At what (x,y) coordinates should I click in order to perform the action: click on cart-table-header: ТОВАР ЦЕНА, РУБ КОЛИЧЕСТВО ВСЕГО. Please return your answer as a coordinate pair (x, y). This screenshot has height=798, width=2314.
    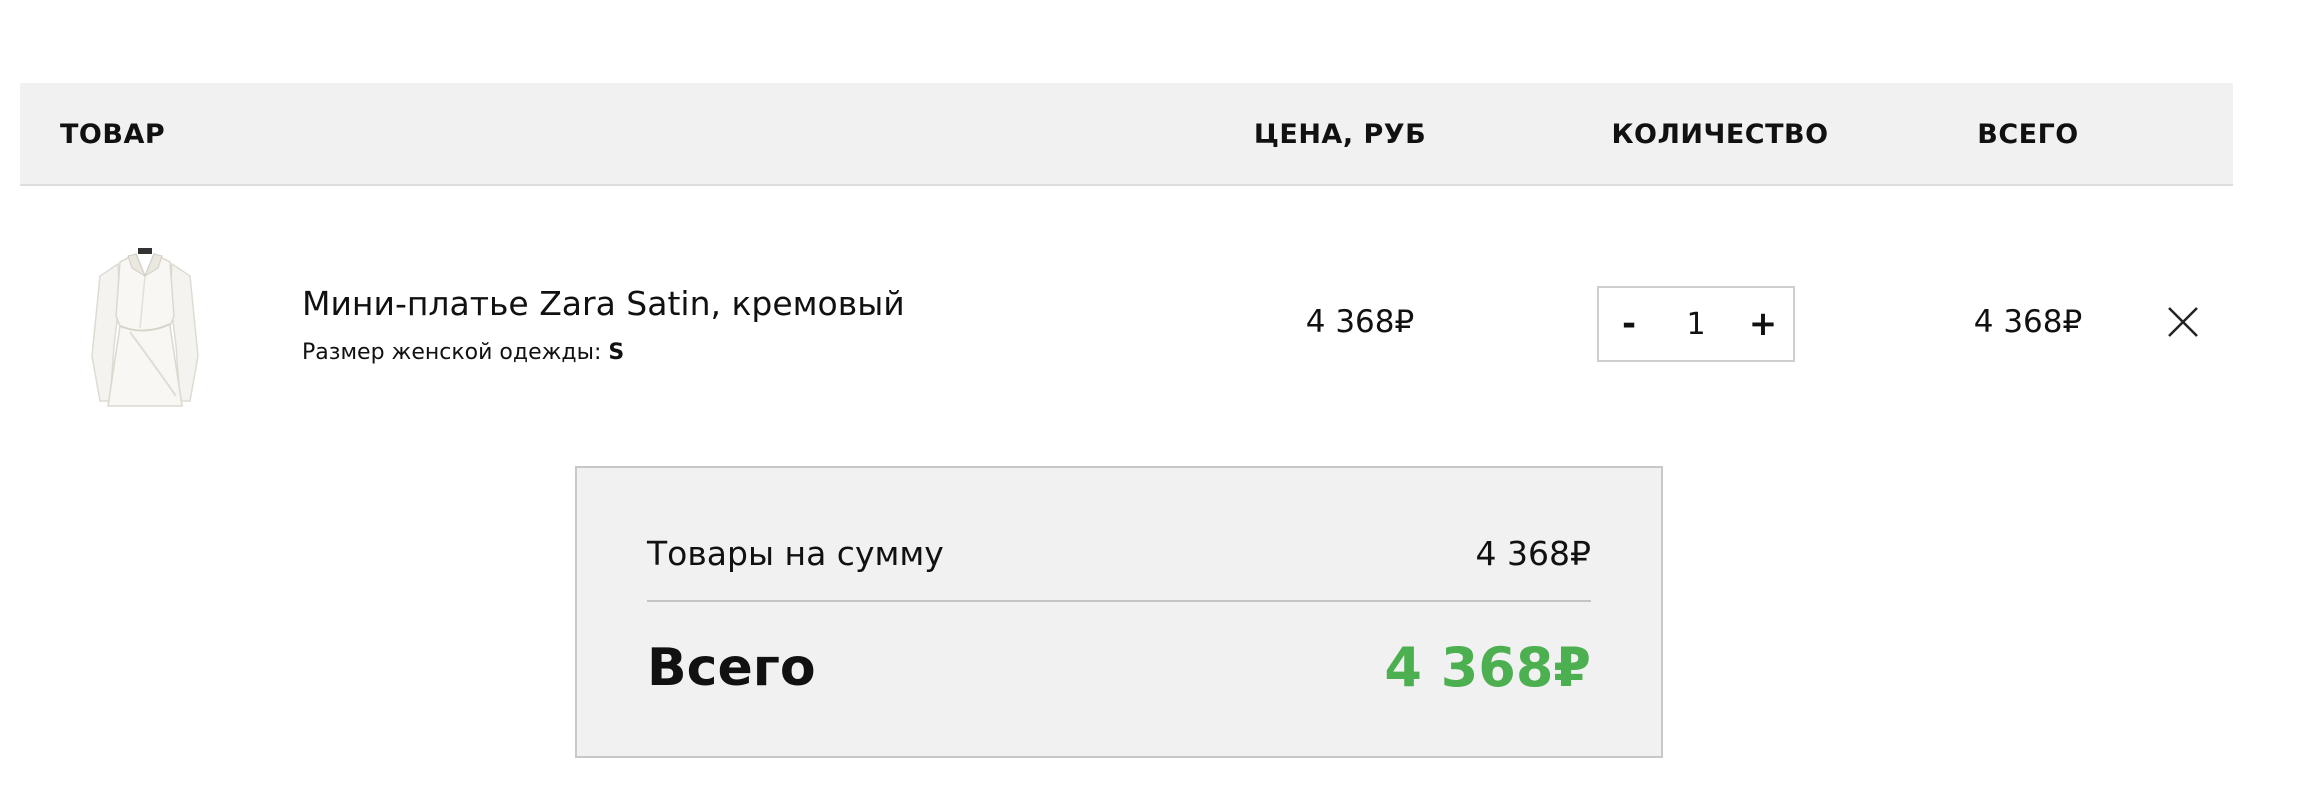
    Looking at the image, I should click on (1126, 134).